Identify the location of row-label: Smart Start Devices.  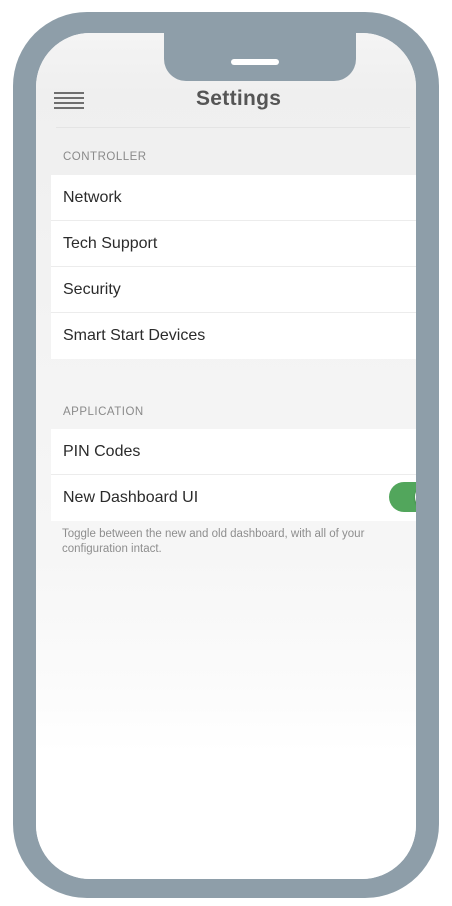
(134, 335).